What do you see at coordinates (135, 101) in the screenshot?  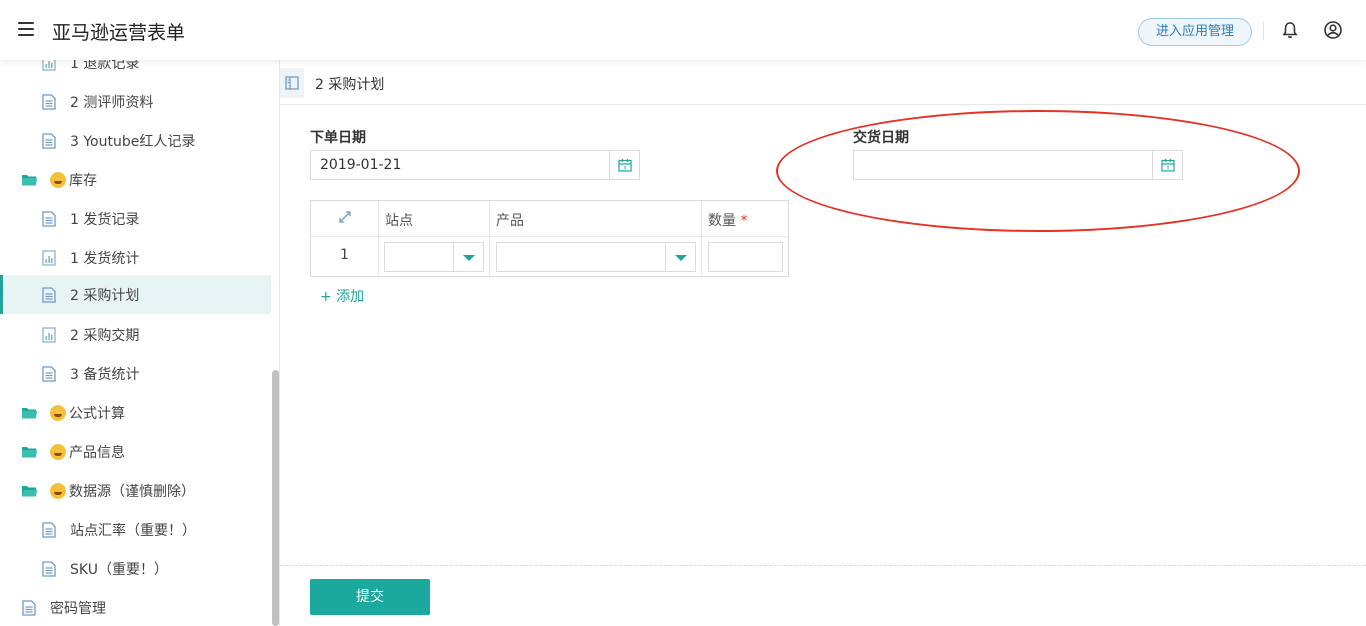 I see `sidebar-item-reviewer-data: 2 测评师资料` at bounding box center [135, 101].